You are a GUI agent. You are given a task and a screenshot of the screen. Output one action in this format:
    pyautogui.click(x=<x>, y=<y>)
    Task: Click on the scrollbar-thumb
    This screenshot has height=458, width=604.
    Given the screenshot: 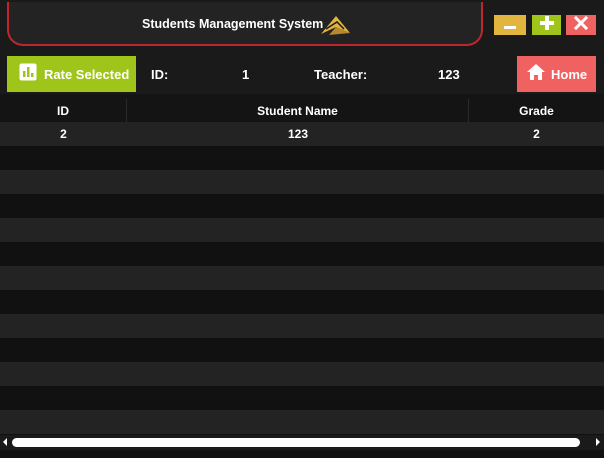 What is the action you would take?
    pyautogui.click(x=296, y=442)
    